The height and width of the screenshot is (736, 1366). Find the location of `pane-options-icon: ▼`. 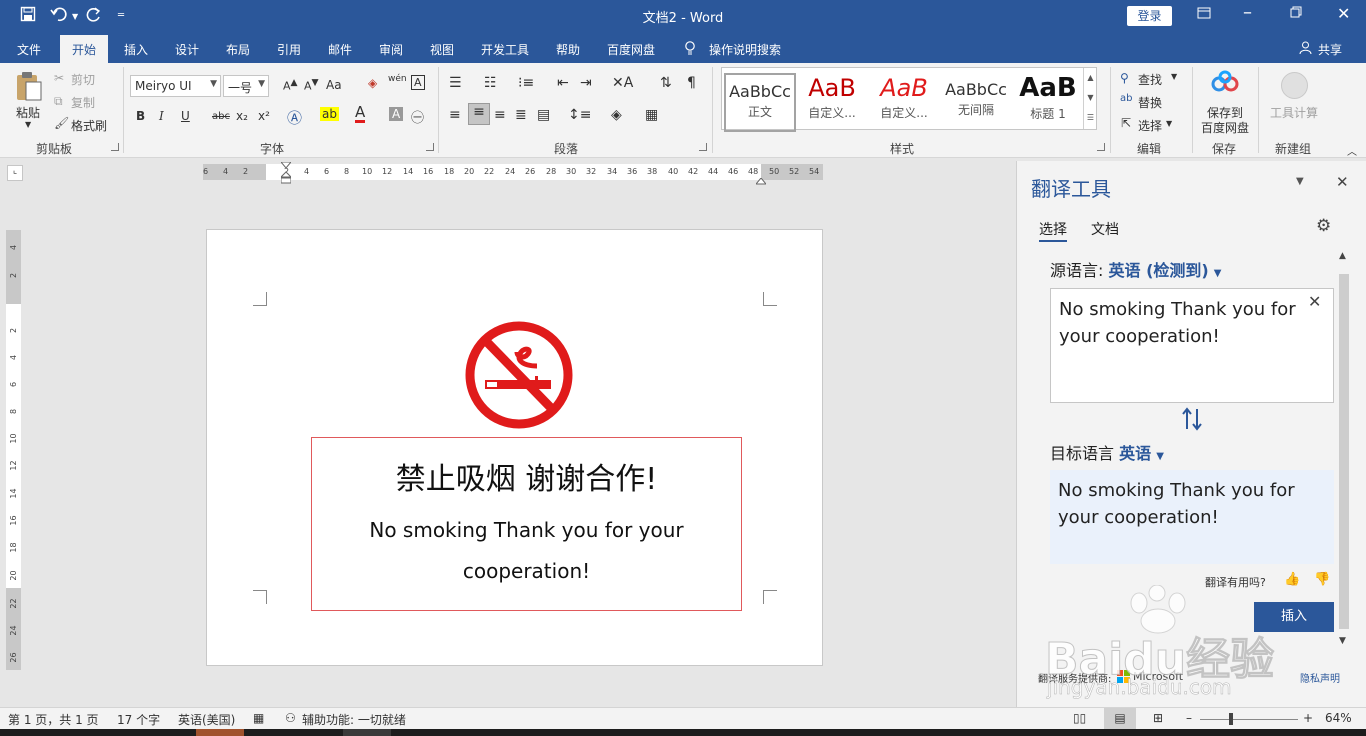

pane-options-icon: ▼ is located at coordinates (1300, 181).